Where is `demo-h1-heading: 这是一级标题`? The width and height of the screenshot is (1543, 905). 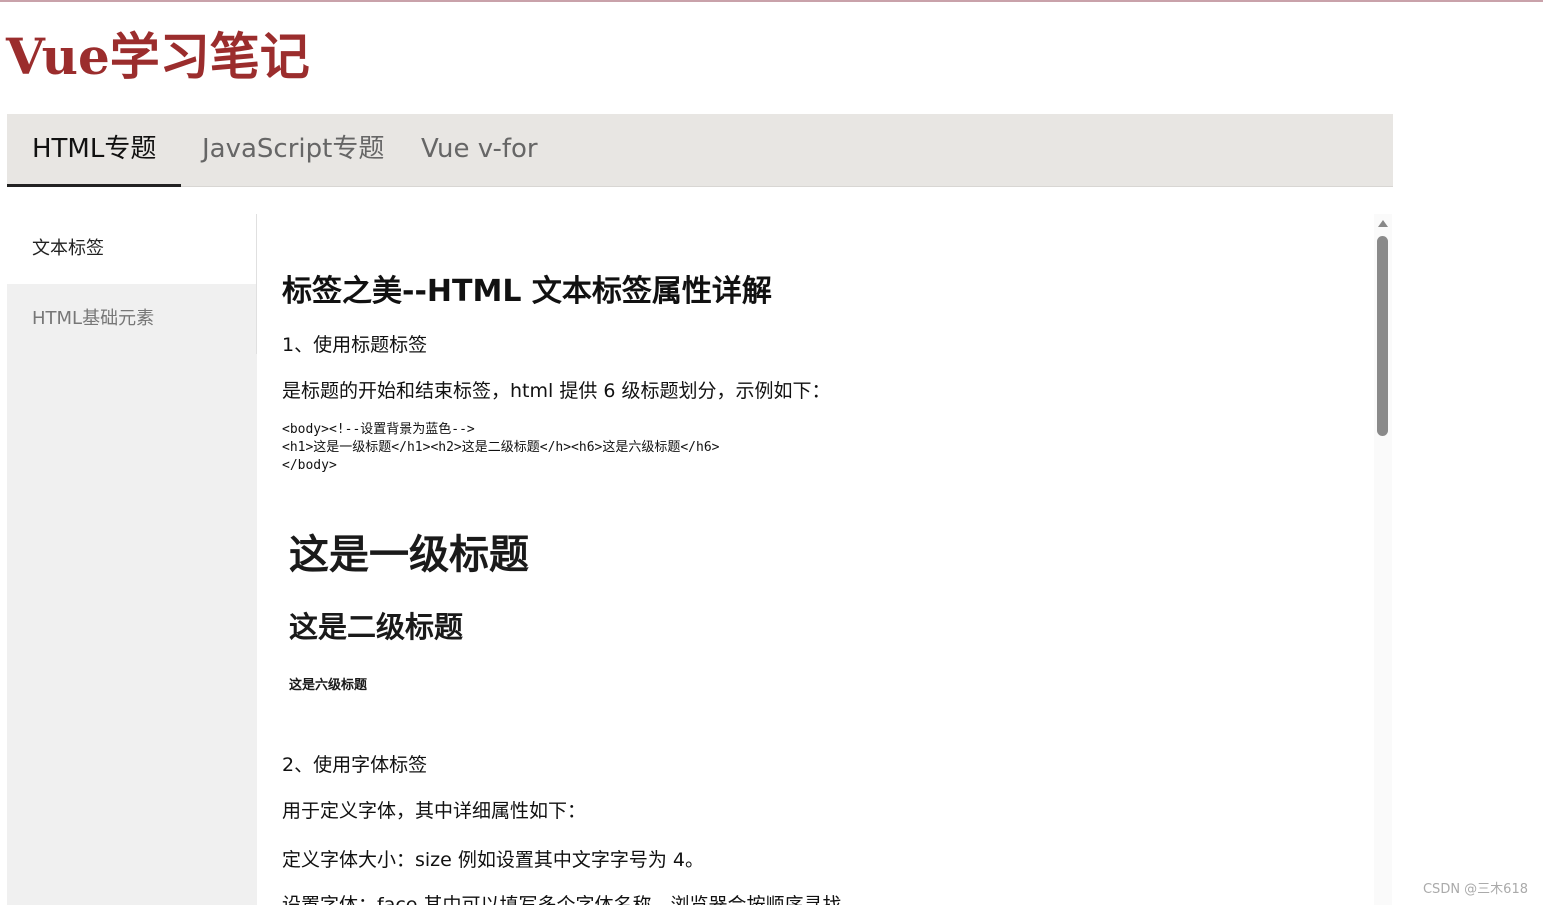 demo-h1-heading: 这是一级标题 is located at coordinates (409, 554).